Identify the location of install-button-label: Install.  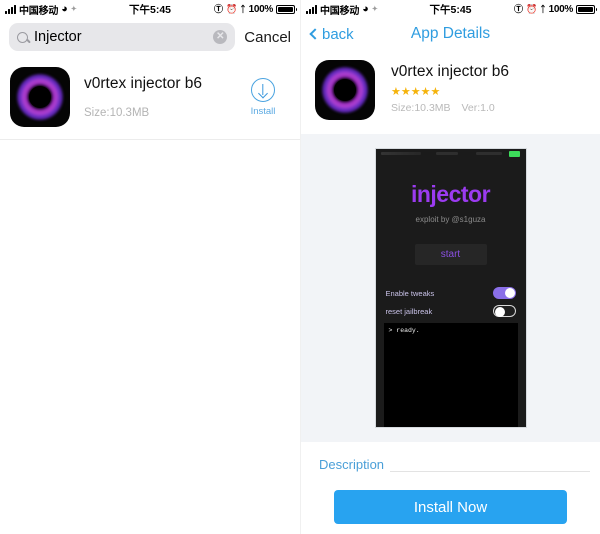
(263, 111).